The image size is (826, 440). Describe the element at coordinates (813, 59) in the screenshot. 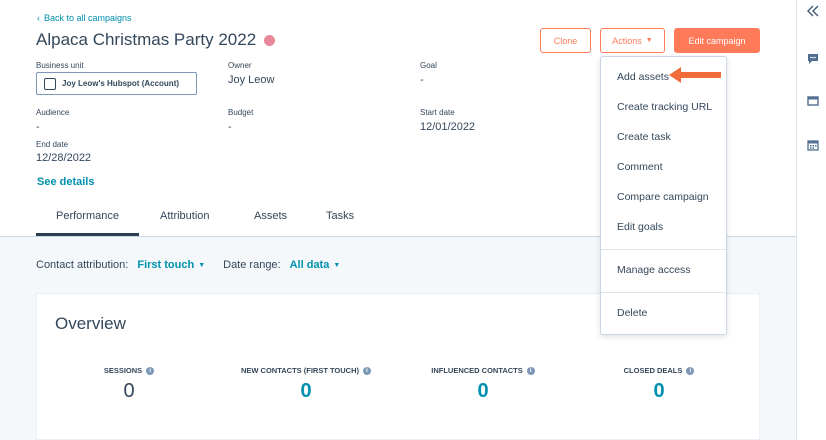

I see `comment-icon` at that location.